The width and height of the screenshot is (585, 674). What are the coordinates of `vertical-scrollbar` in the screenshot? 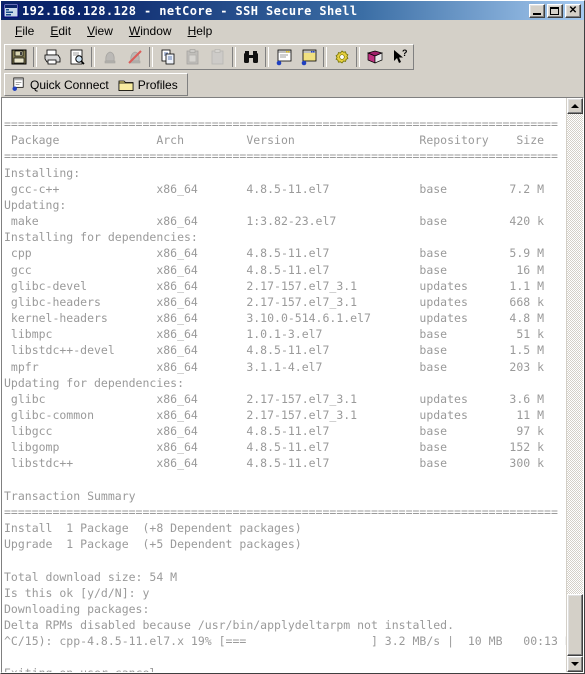 It's located at (574, 385).